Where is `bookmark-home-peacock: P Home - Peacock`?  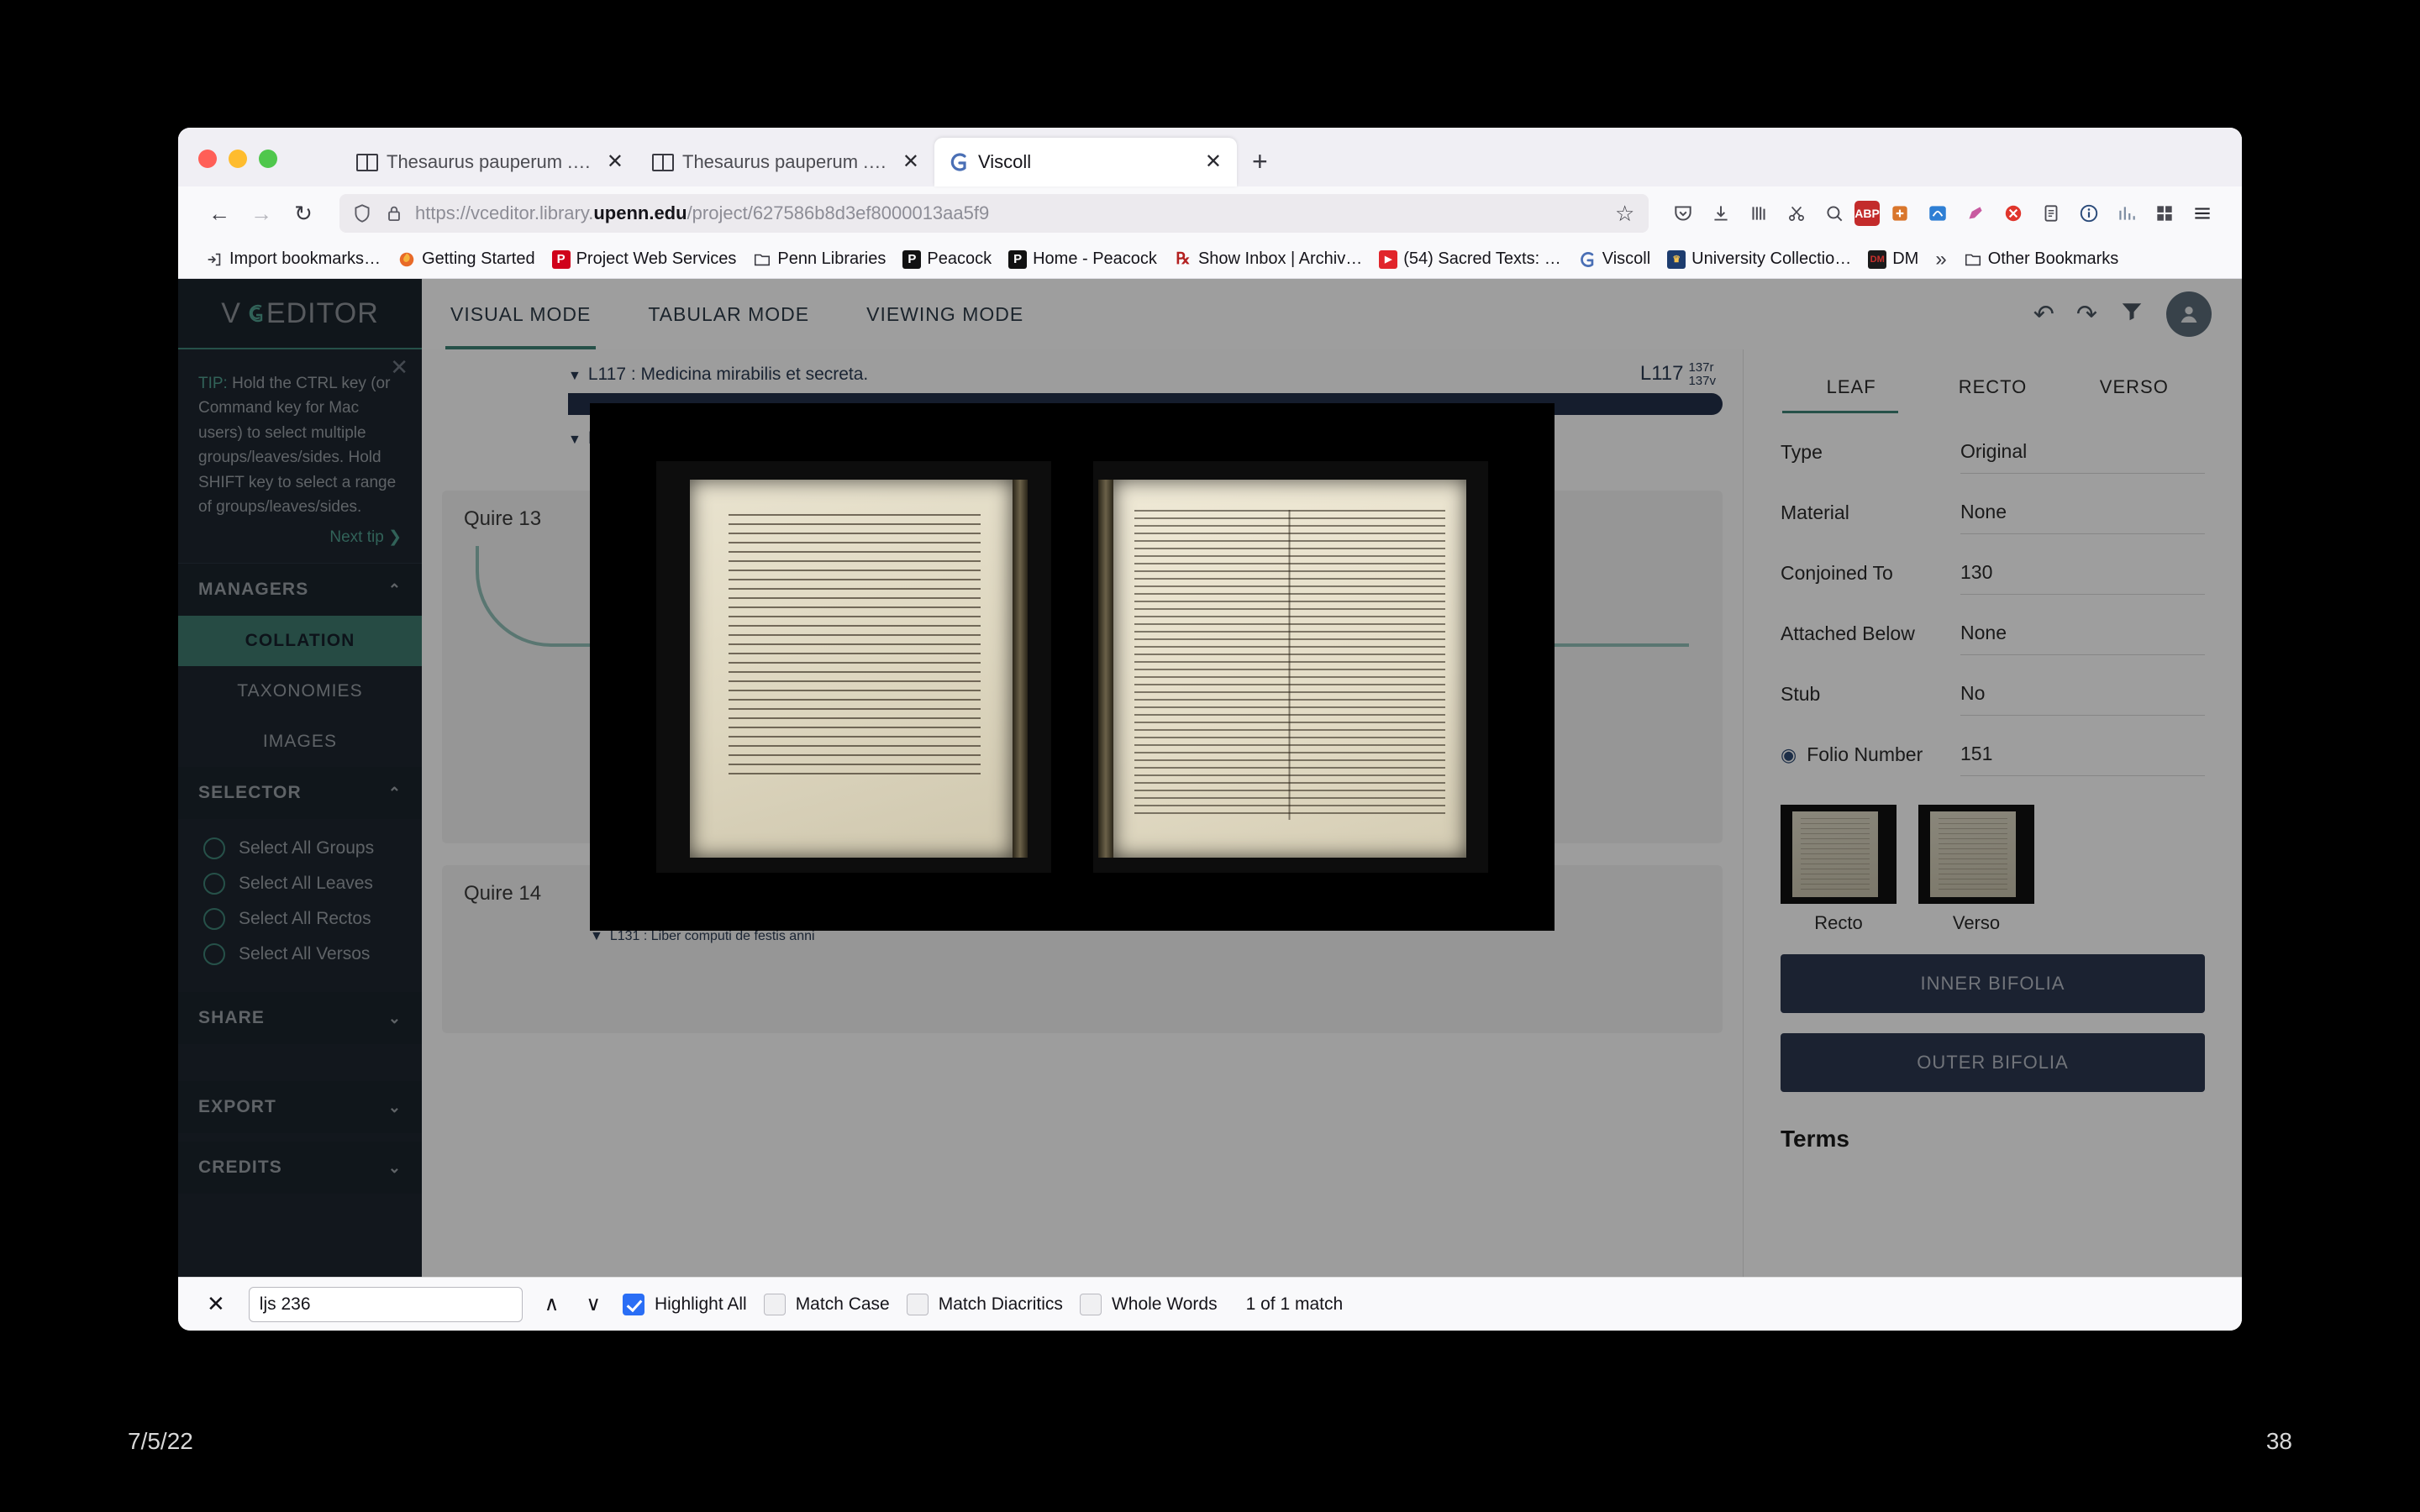 bookmark-home-peacock: P Home - Peacock is located at coordinates (1083, 259).